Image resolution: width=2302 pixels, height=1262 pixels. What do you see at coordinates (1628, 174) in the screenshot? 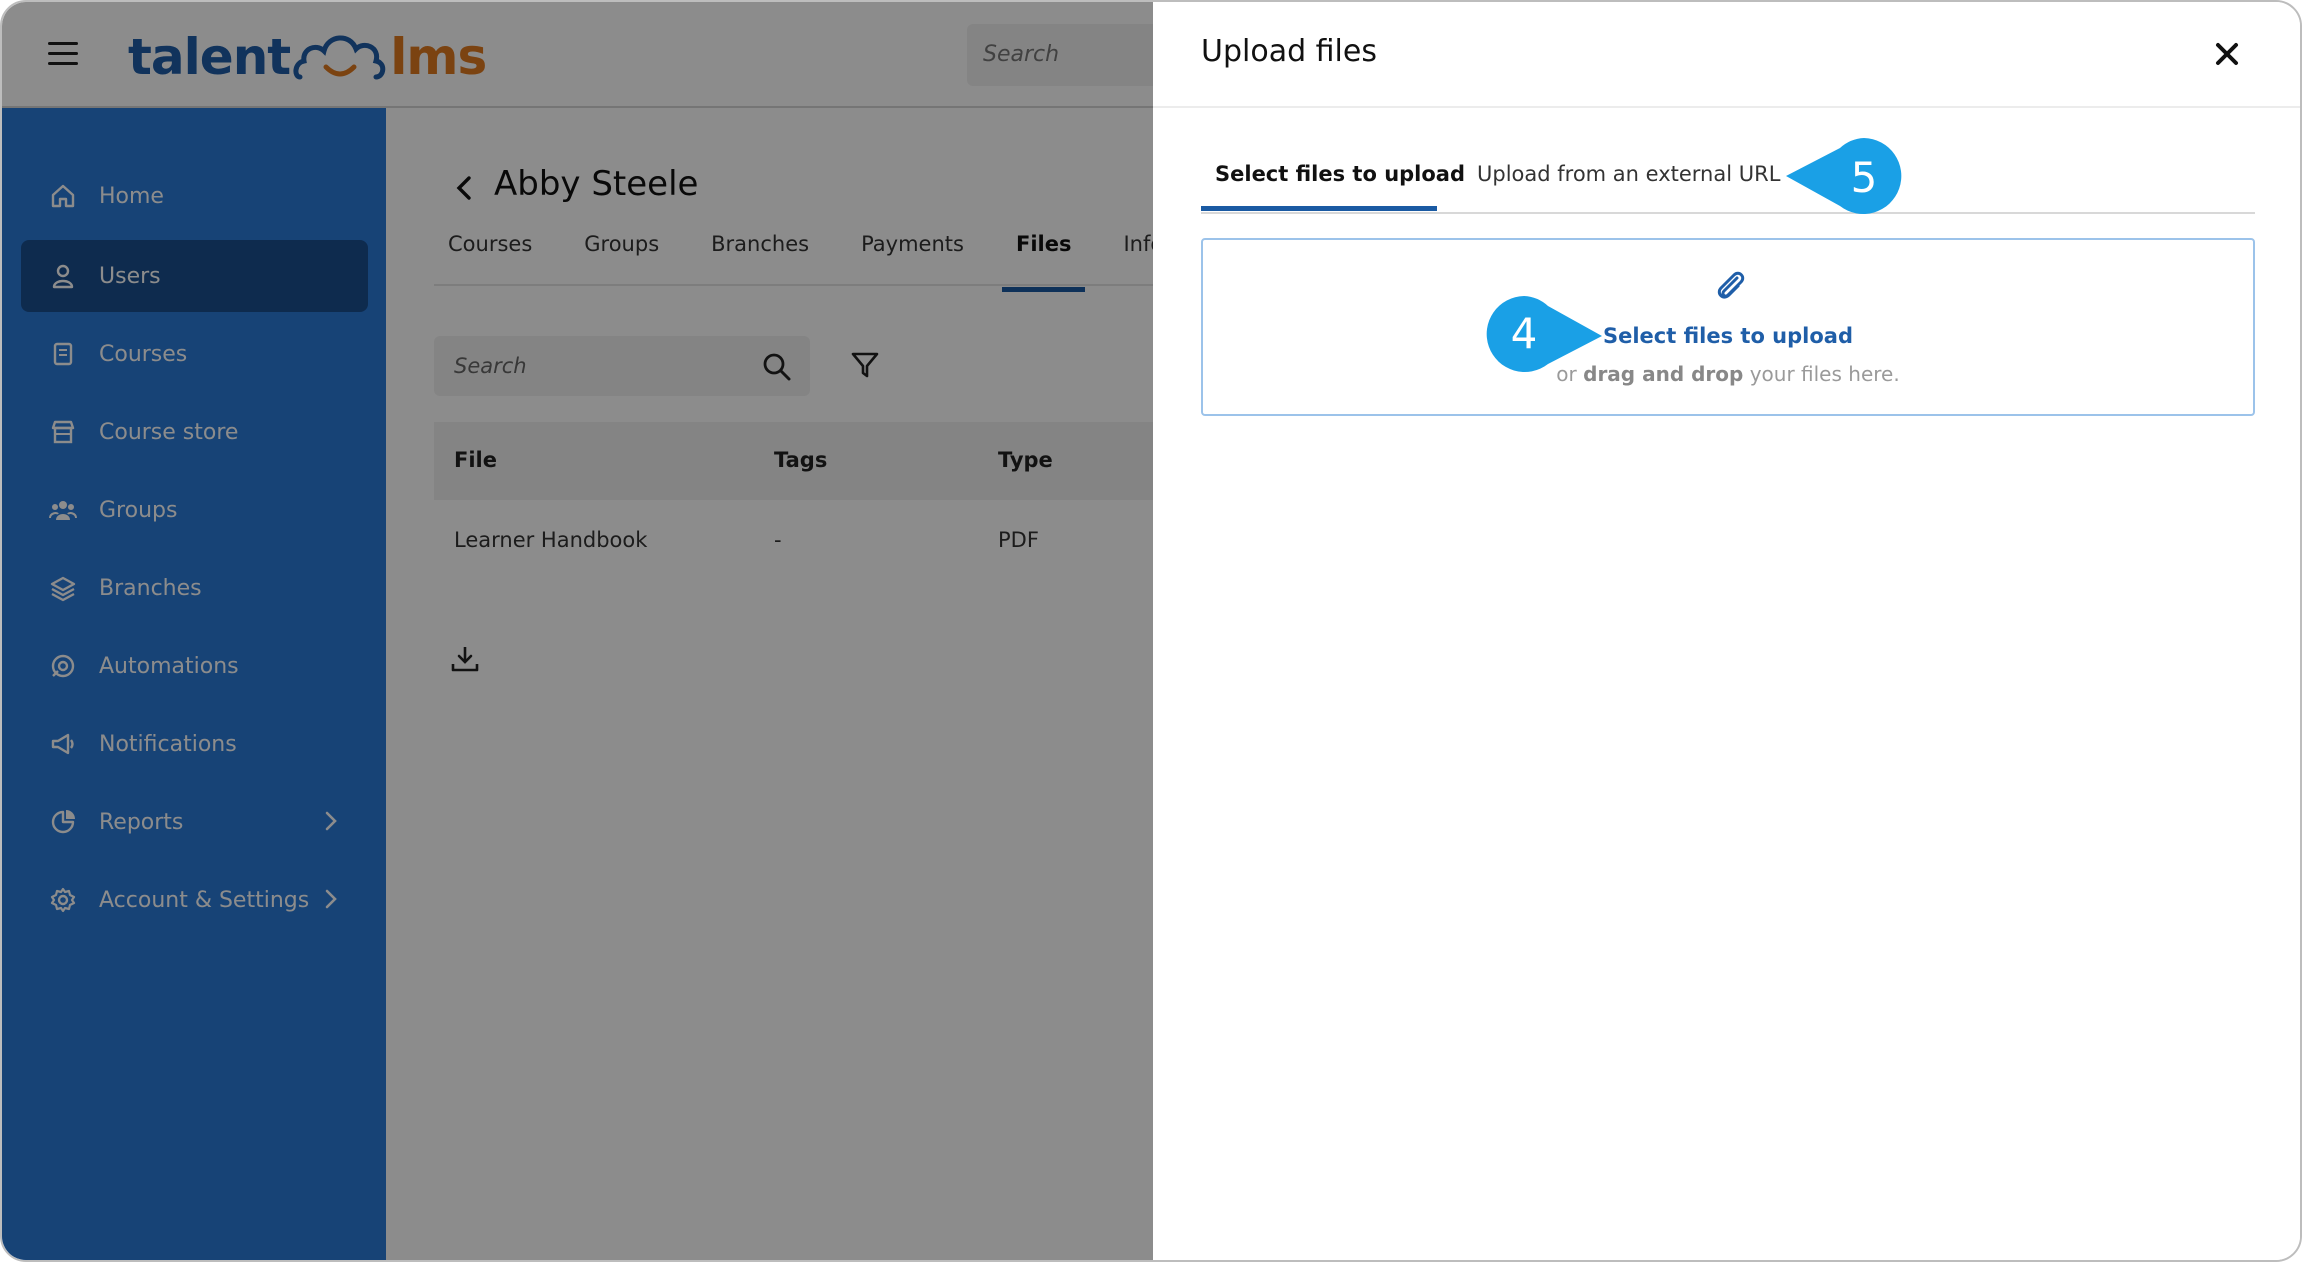
I see `tab-external-url: Upload from an external URL` at bounding box center [1628, 174].